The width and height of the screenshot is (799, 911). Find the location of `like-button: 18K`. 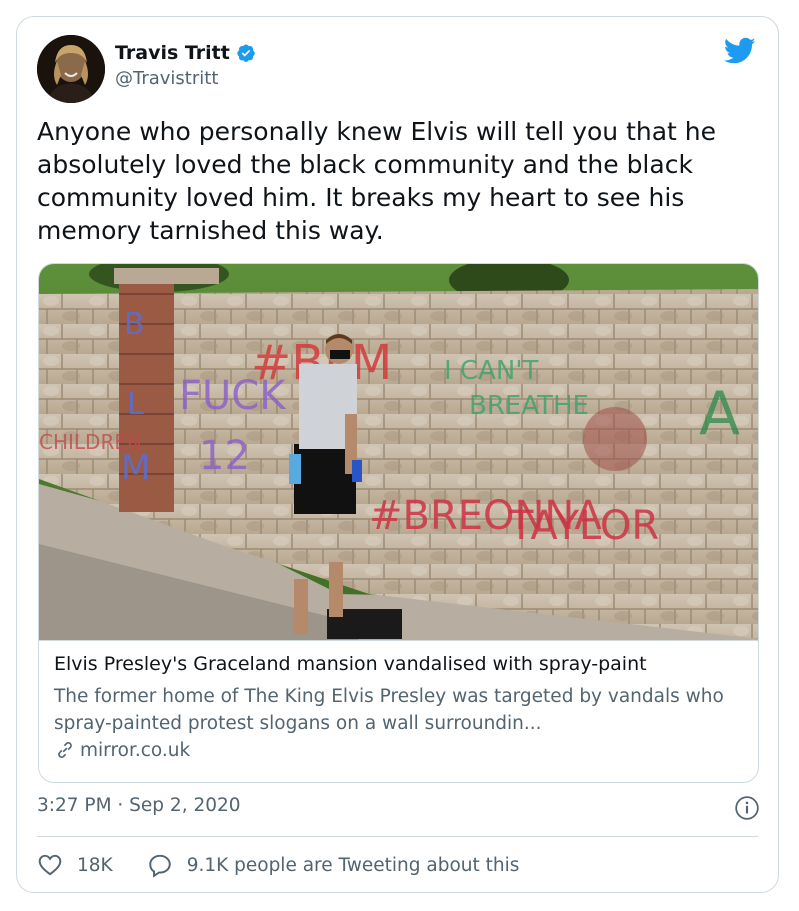

like-button: 18K is located at coordinates (75, 865).